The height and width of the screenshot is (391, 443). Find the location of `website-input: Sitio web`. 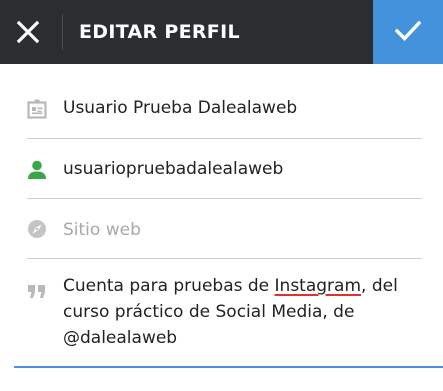

website-input: Sitio web is located at coordinates (102, 230).